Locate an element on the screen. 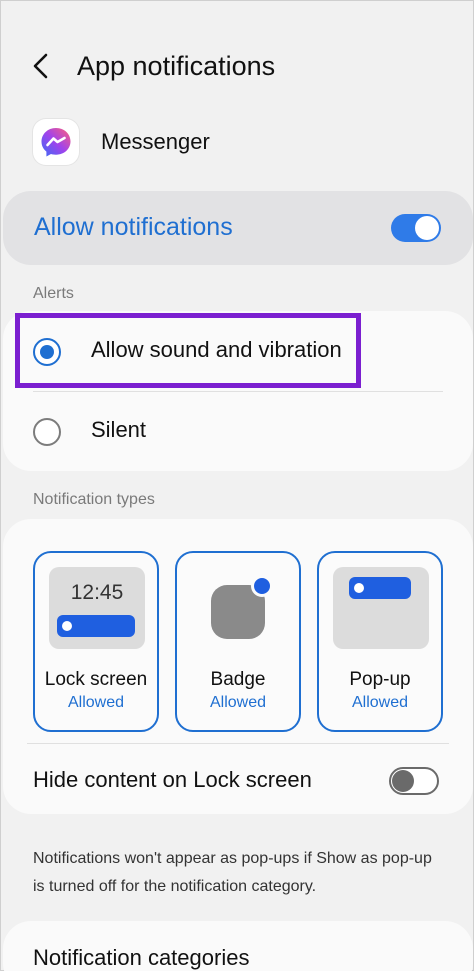 This screenshot has height=971, width=474. radio-label: Silent is located at coordinates (119, 429).